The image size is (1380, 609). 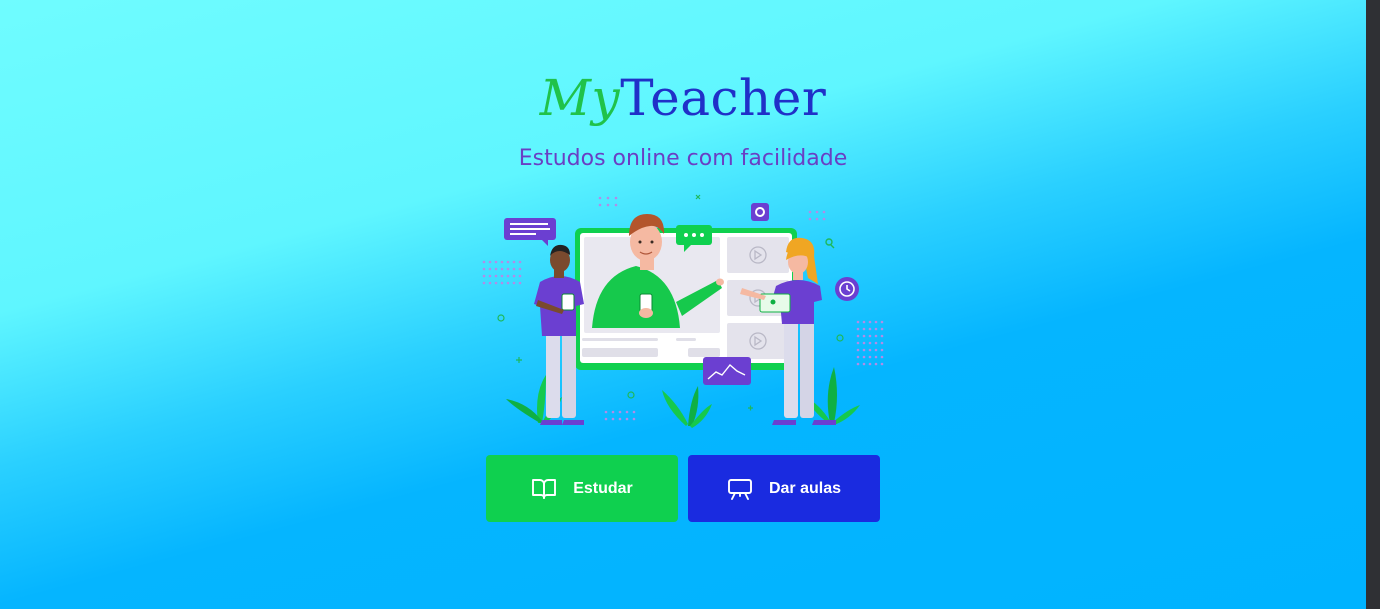 What do you see at coordinates (740, 489) in the screenshot?
I see `presentation-board-icon` at bounding box center [740, 489].